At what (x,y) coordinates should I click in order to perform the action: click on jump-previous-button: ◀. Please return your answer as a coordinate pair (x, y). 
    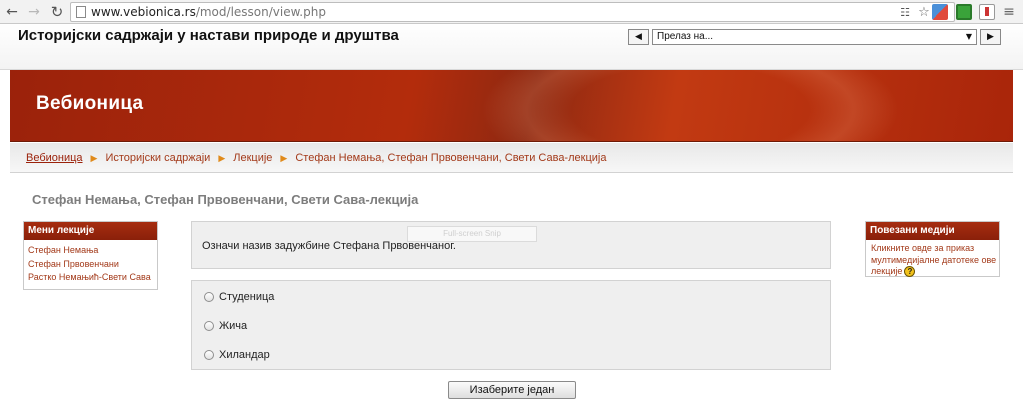
    Looking at the image, I should click on (638, 37).